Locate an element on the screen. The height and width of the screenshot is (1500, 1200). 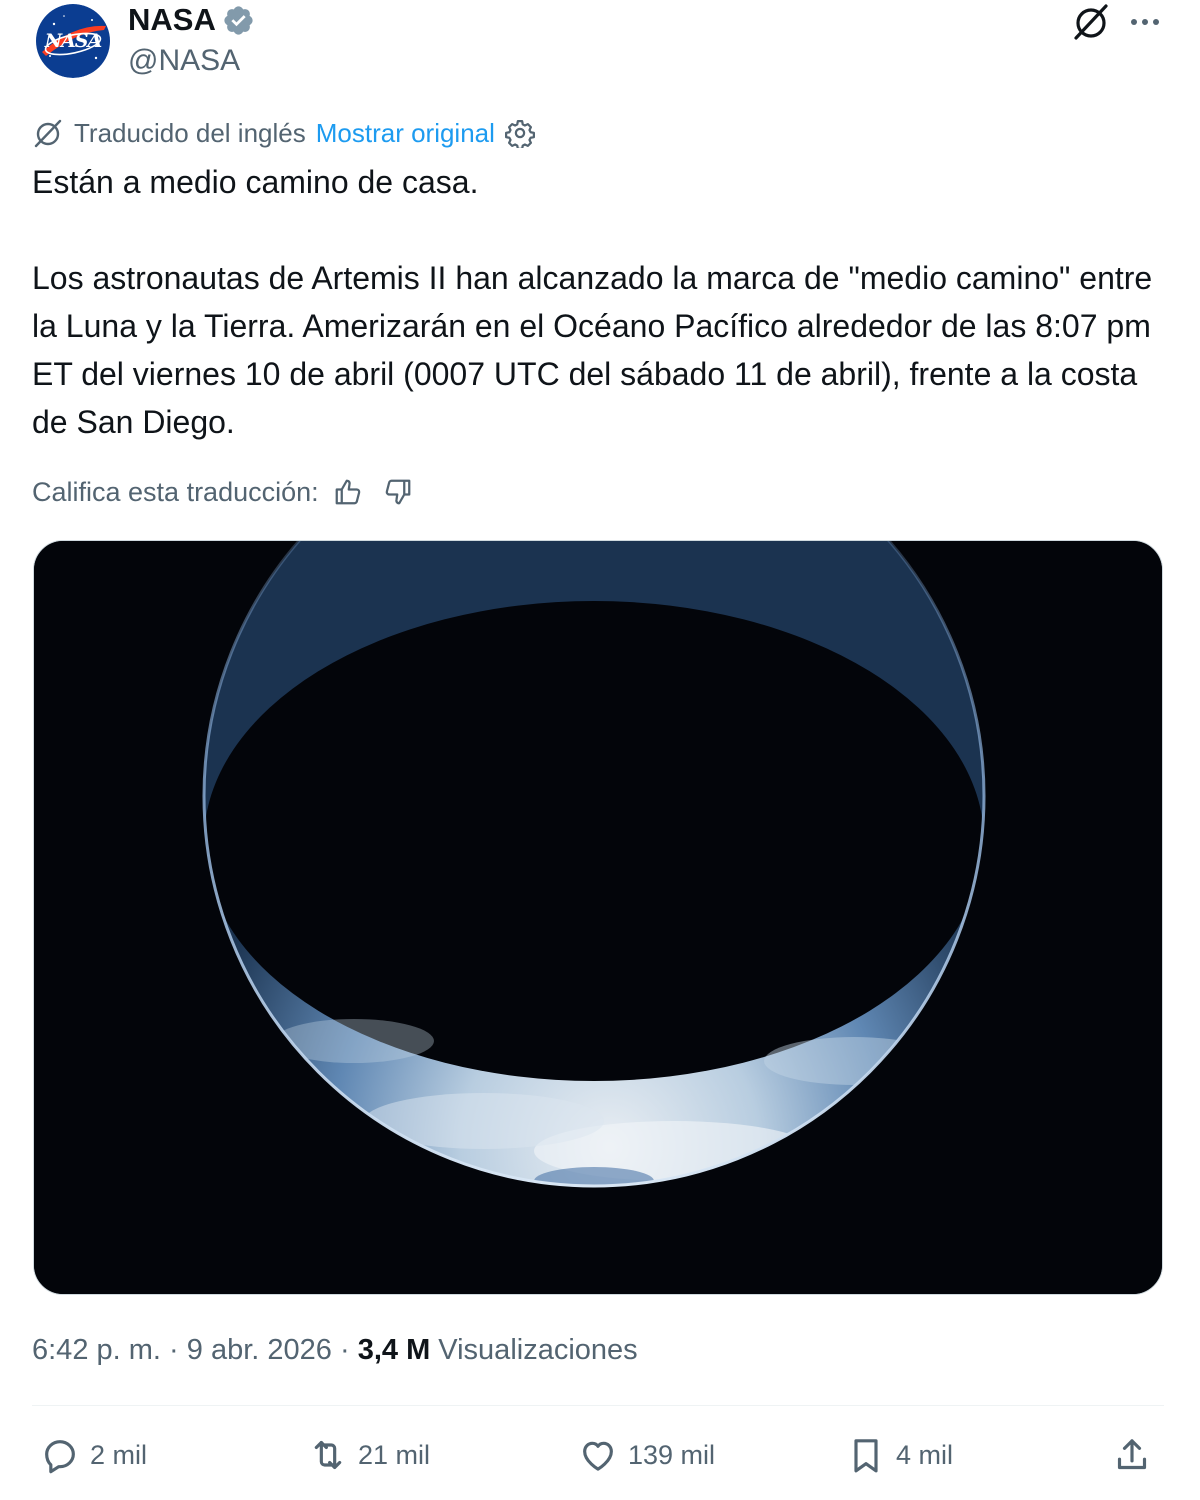
verified-badge-icon is located at coordinates (238, 20).